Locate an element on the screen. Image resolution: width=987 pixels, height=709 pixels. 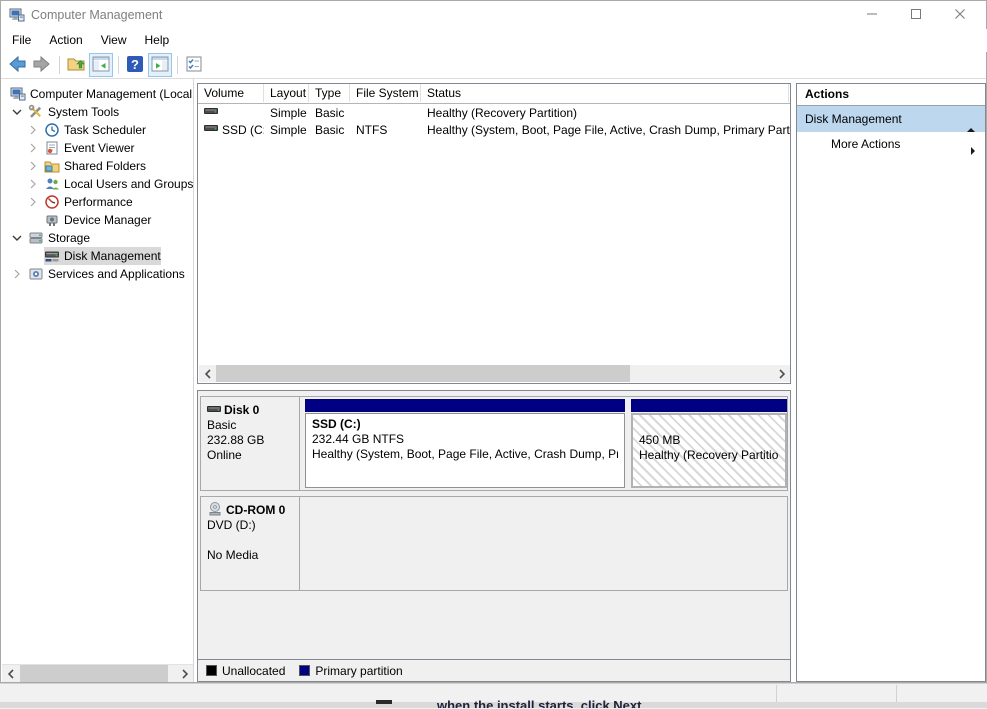
console-tree-icon is located at coordinates (101, 65).